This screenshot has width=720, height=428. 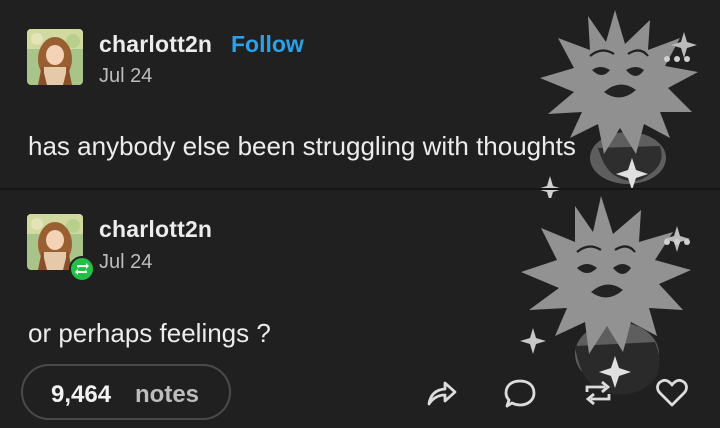 I want to click on post-text: or perhaps feelings ?, so click(x=149, y=333).